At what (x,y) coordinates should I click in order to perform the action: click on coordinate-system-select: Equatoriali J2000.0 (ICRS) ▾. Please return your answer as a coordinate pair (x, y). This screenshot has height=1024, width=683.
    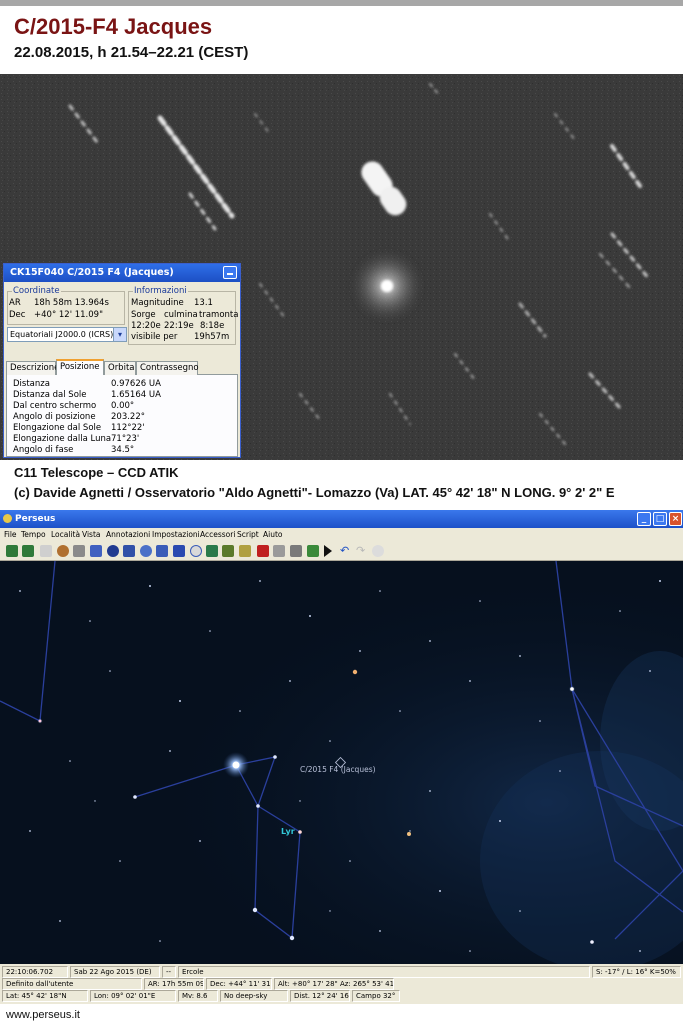
    Looking at the image, I should click on (67, 334).